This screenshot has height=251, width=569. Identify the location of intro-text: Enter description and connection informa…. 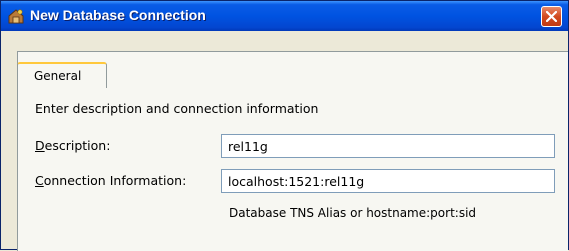
(177, 108).